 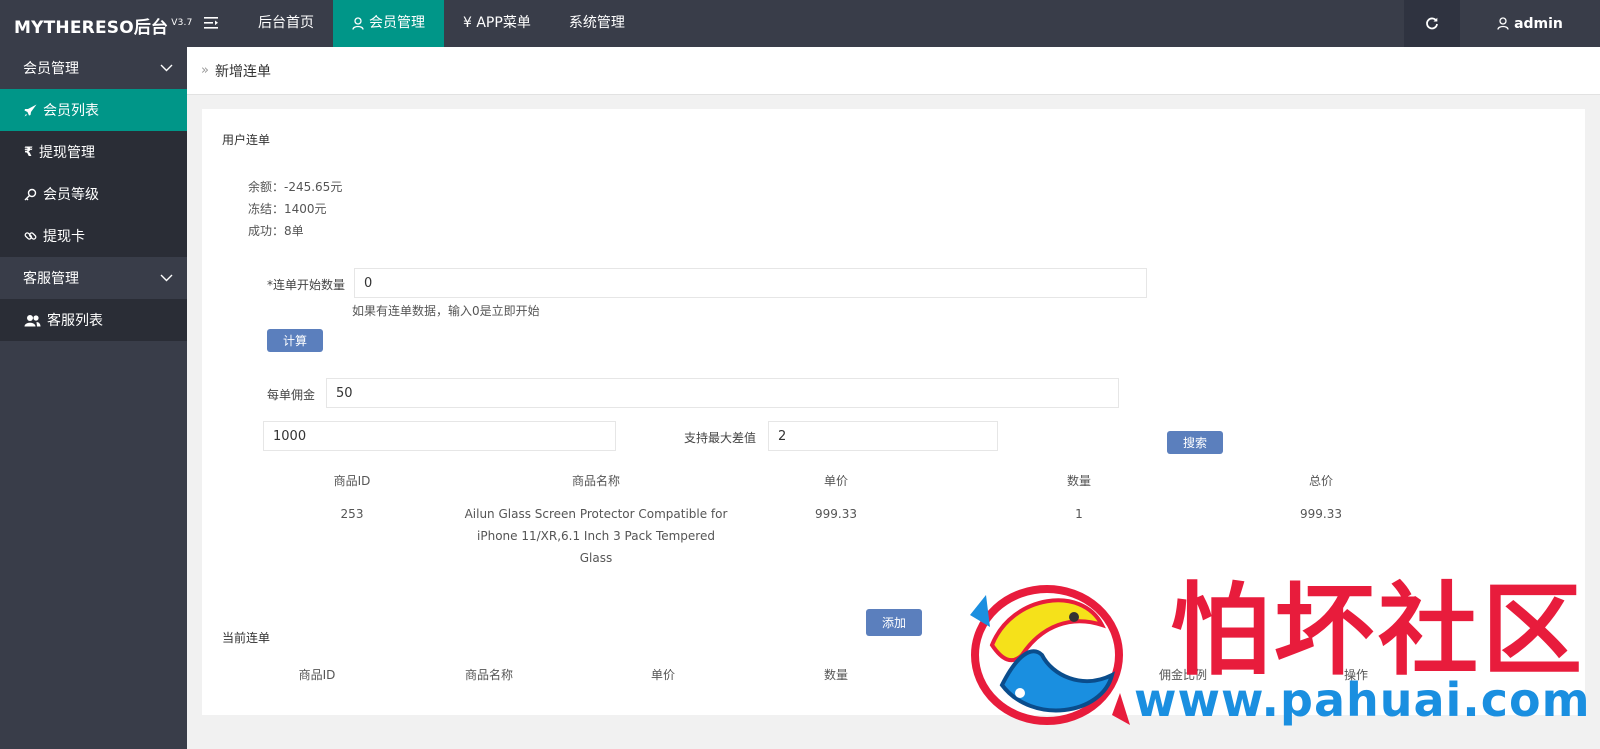 What do you see at coordinates (317, 675) in the screenshot?
I see `current-header-id: 商品ID` at bounding box center [317, 675].